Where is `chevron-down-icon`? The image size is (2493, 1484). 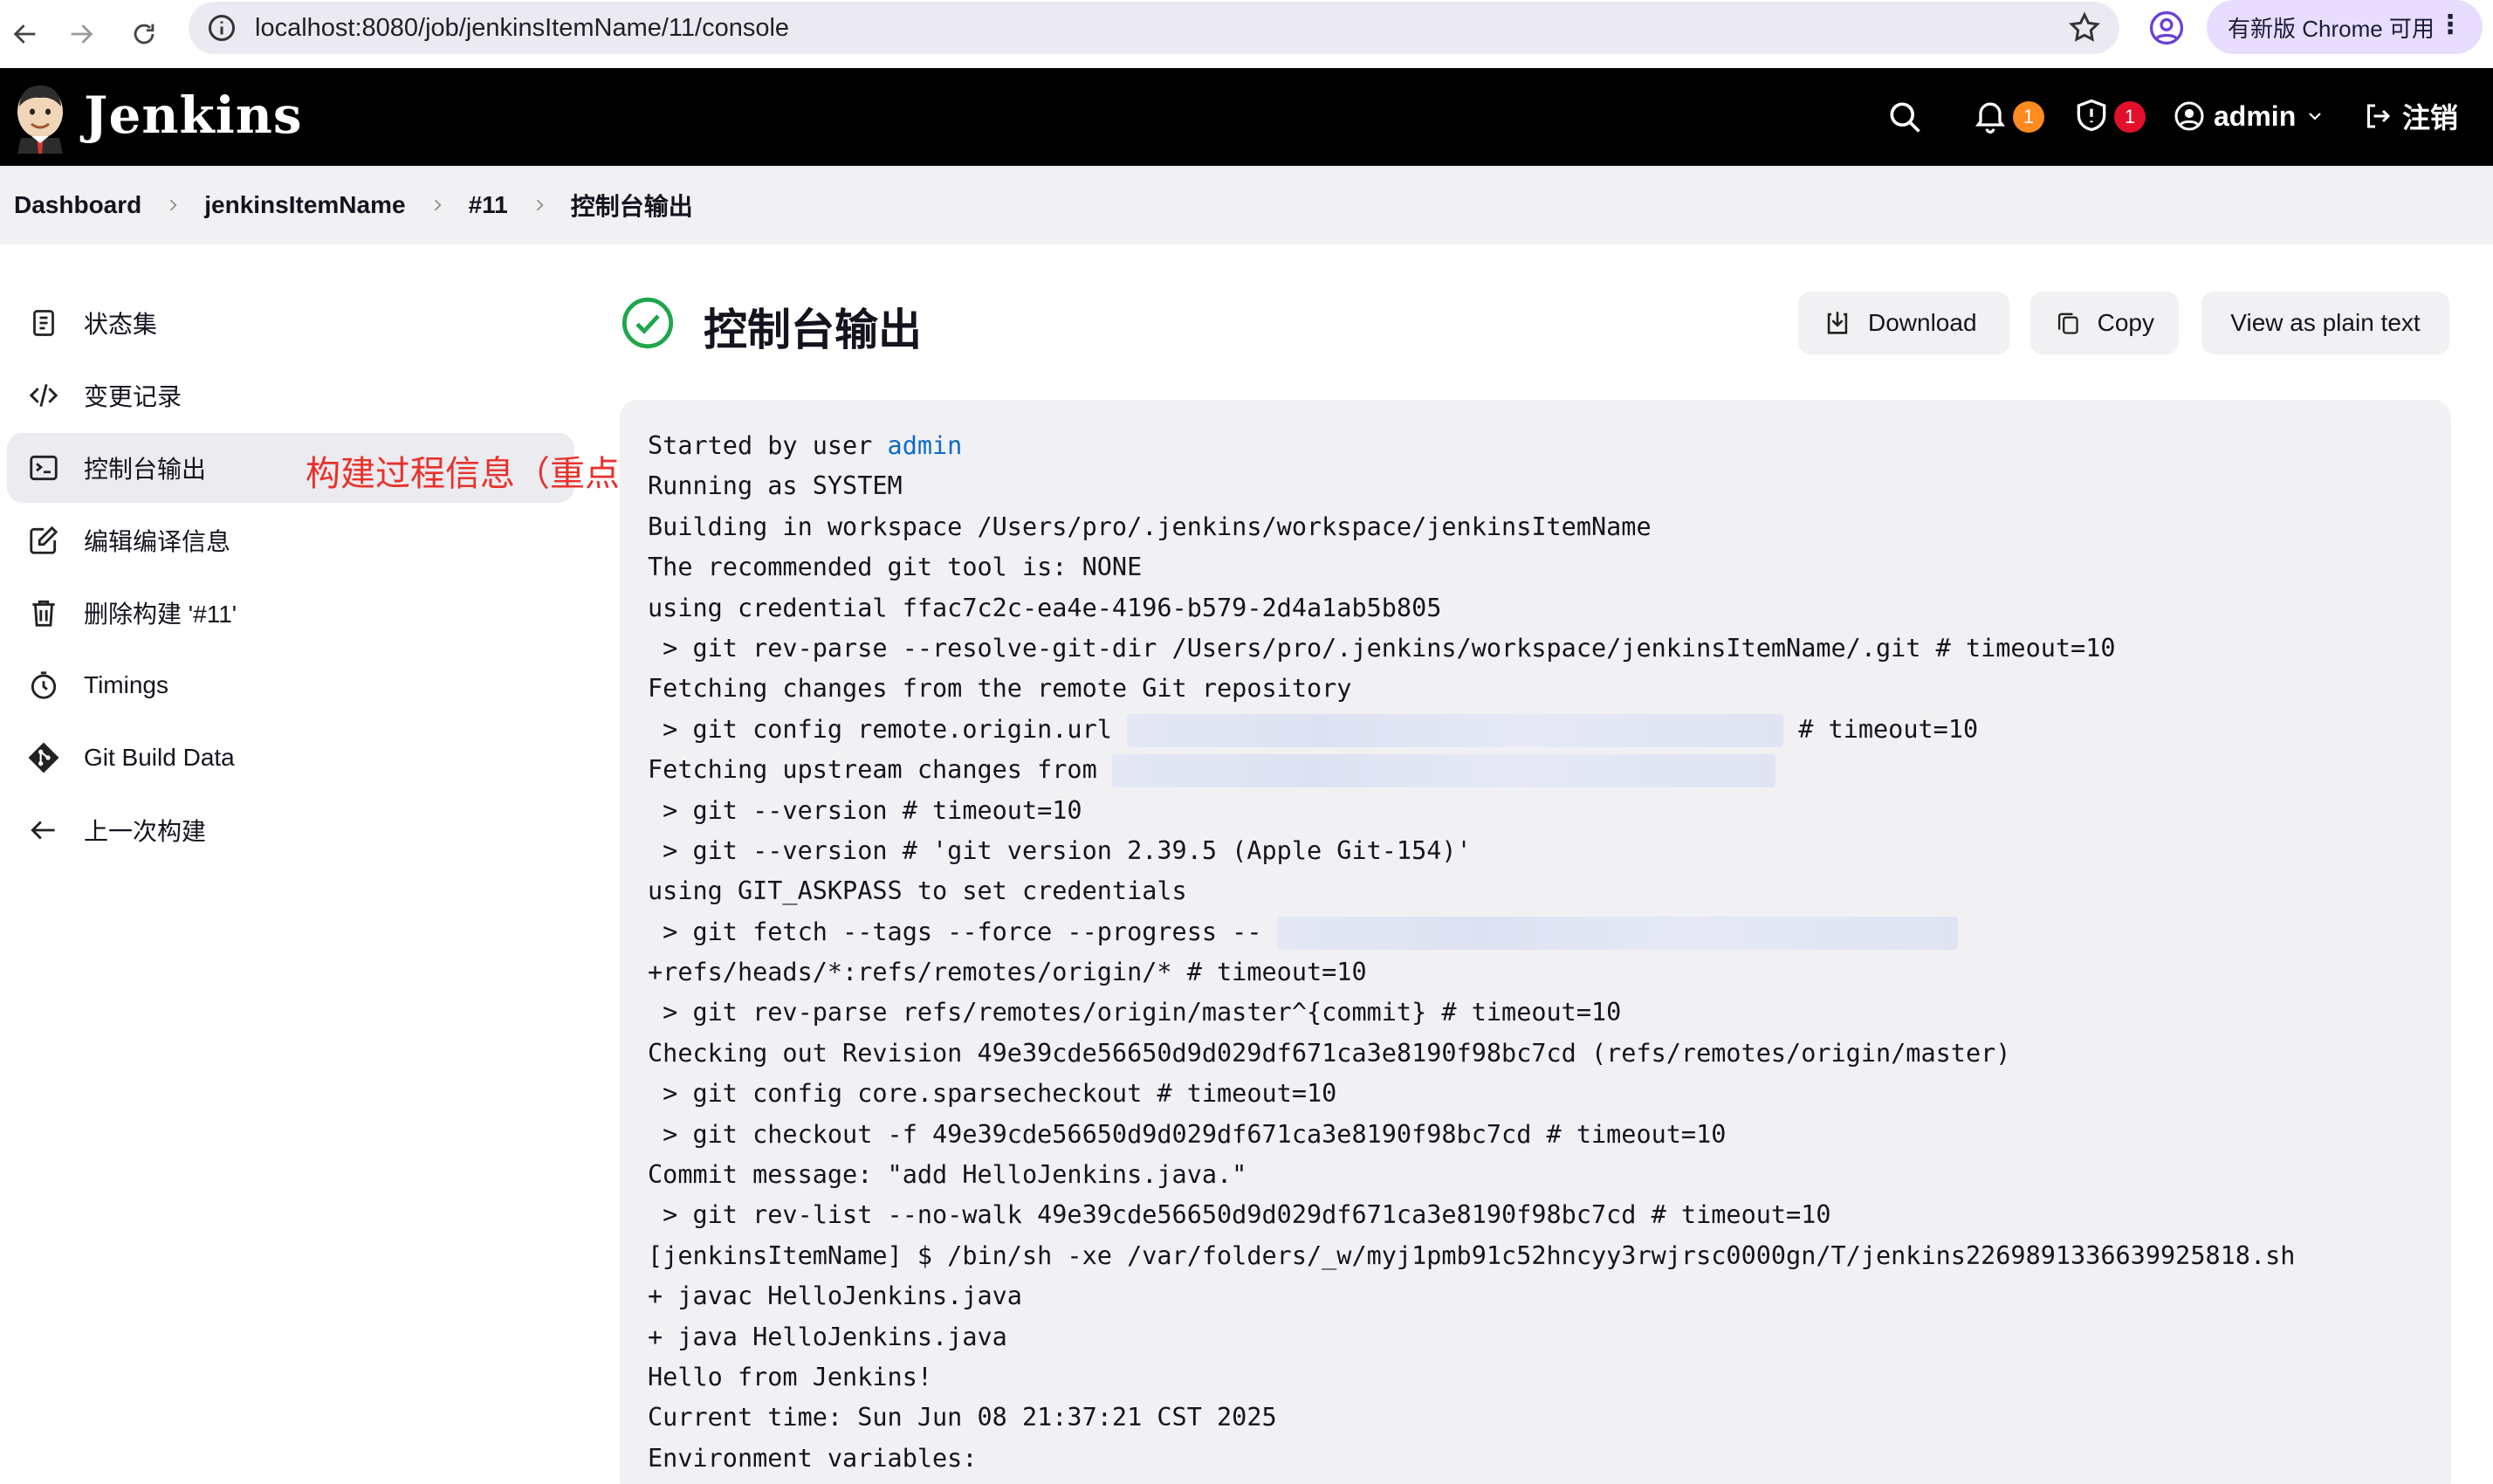
chevron-down-icon is located at coordinates (2315, 116).